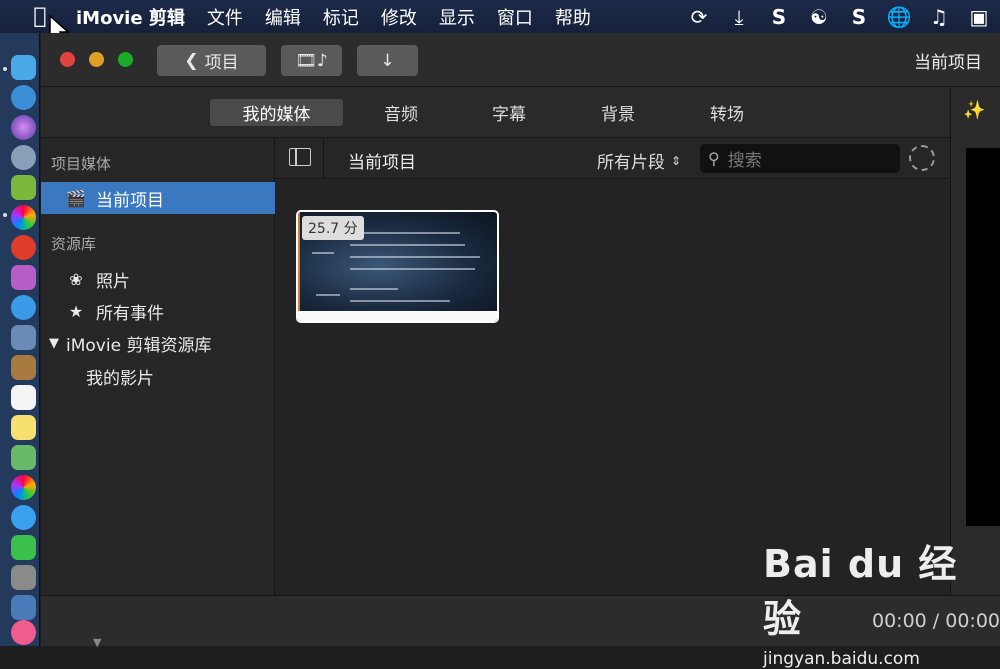  Describe the element at coordinates (191, 60) in the screenshot. I see `chevron-left-icon: ❮` at that location.